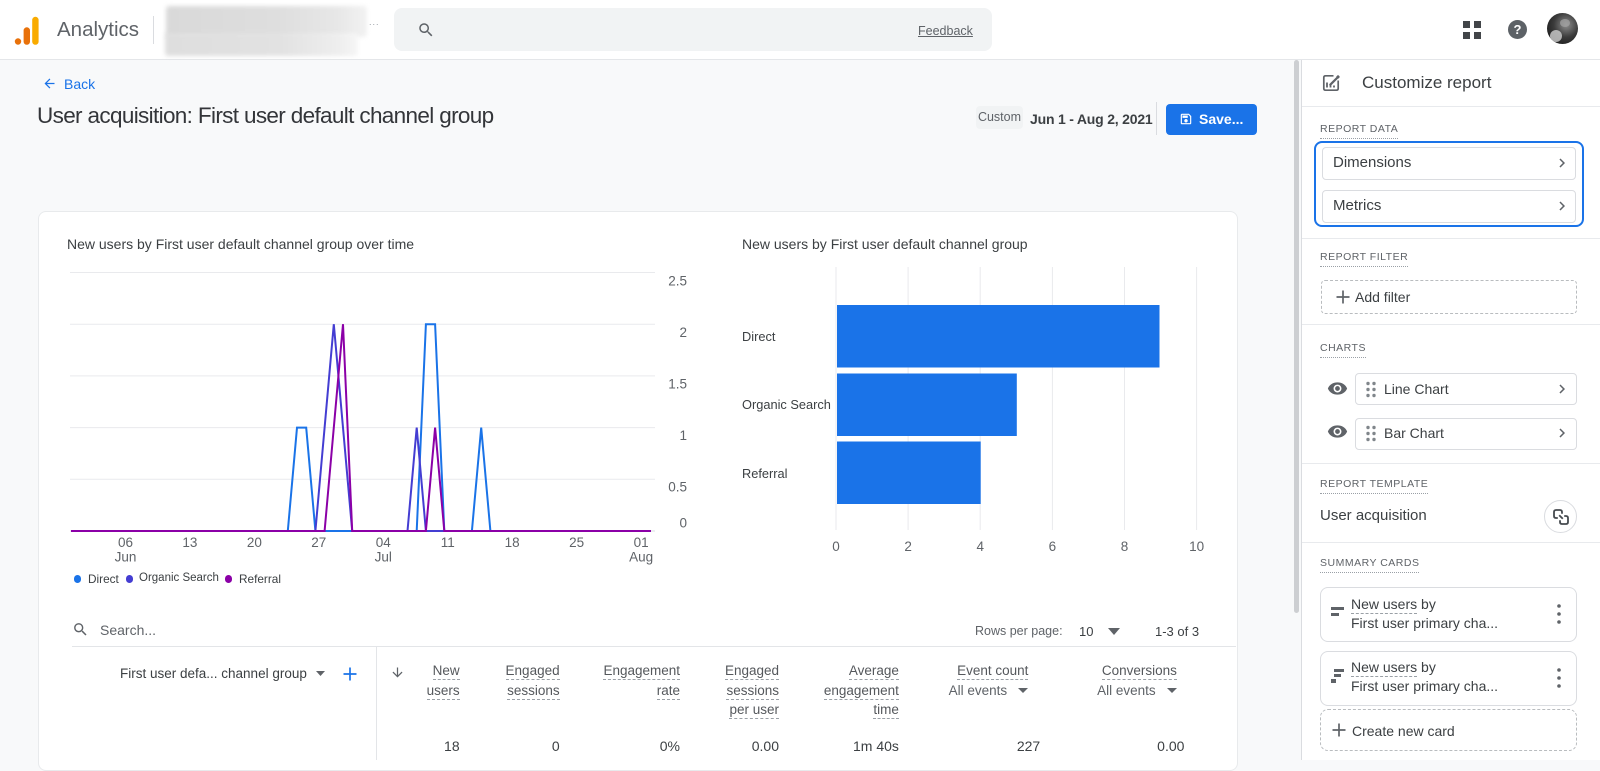 The image size is (1600, 771). I want to click on svg-text: Jul, so click(383, 557).